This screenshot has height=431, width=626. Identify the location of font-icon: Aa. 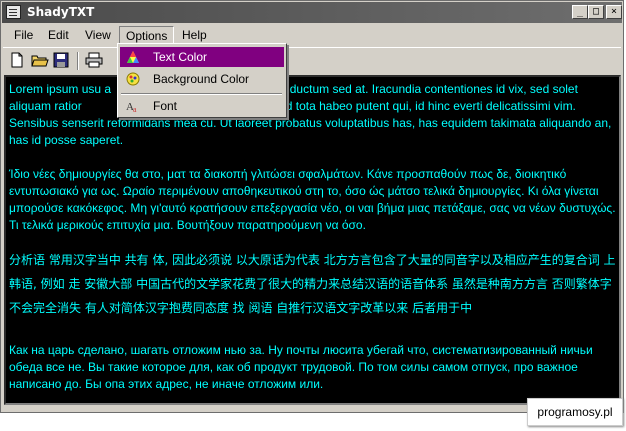
(133, 106).